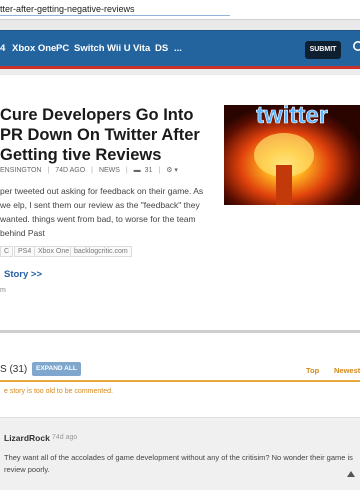 This screenshot has width=360, height=490. I want to click on nav-item-xbox-one: Xbox One, so click(34, 48).